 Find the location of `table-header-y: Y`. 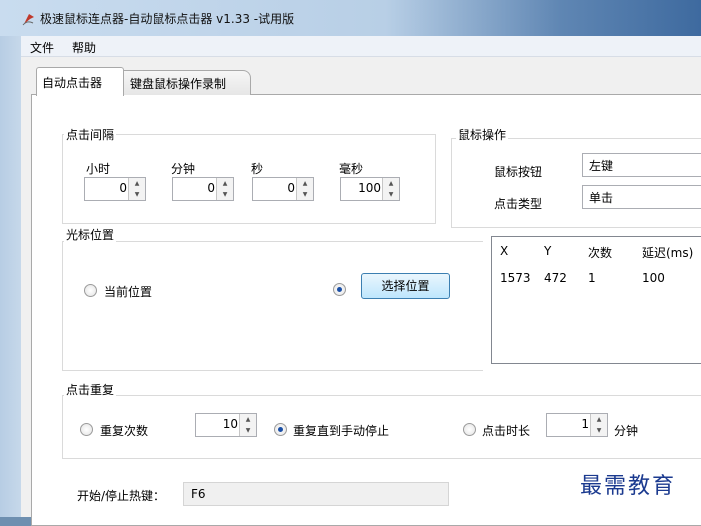

table-header-y: Y is located at coordinates (548, 251).